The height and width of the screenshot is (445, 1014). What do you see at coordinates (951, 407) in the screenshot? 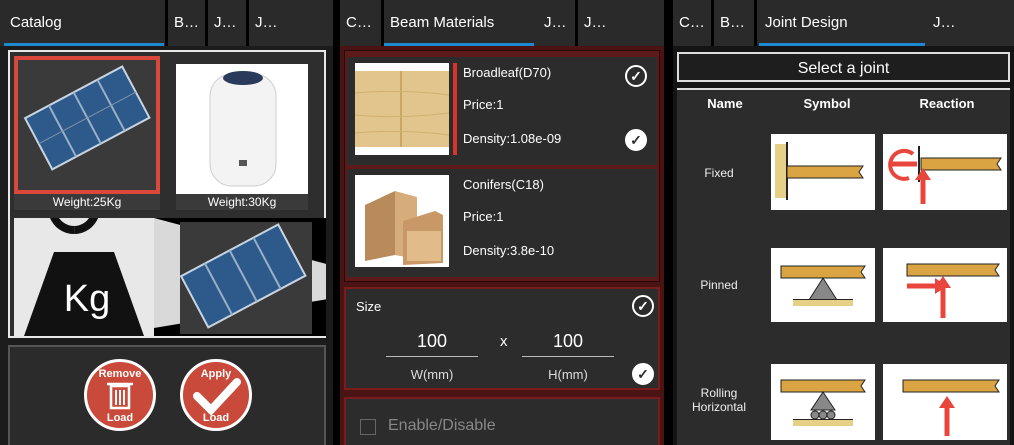
I see `roller-reaction-icon` at bounding box center [951, 407].